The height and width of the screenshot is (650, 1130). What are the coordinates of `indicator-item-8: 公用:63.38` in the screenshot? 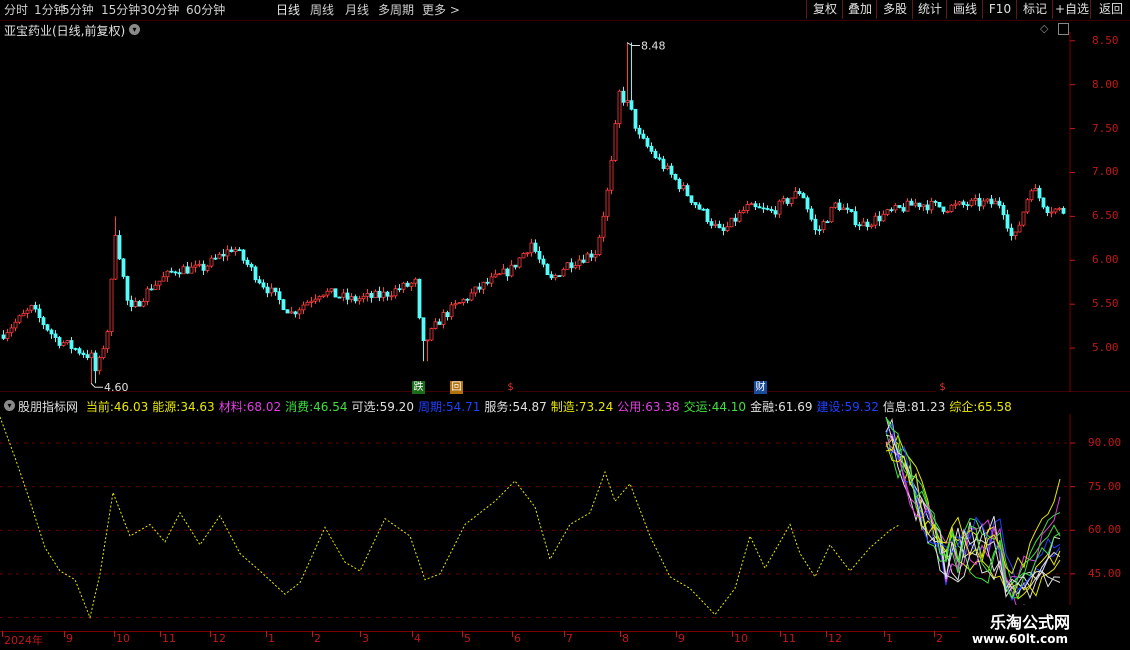 It's located at (648, 407).